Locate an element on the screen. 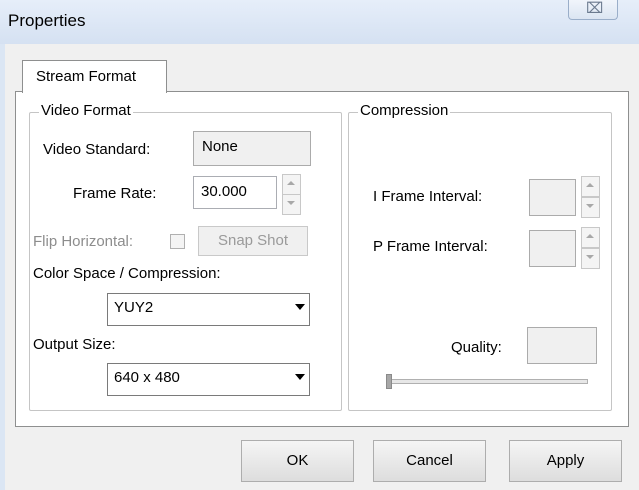  tab-stream-format: Stream Format is located at coordinates (94, 76).